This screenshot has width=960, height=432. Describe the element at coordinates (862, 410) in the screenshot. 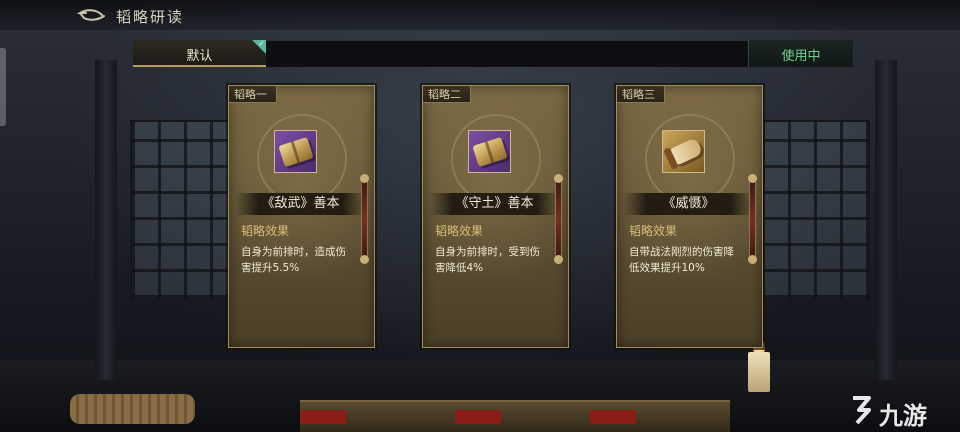

I see `nine-game-logo-icon` at that location.